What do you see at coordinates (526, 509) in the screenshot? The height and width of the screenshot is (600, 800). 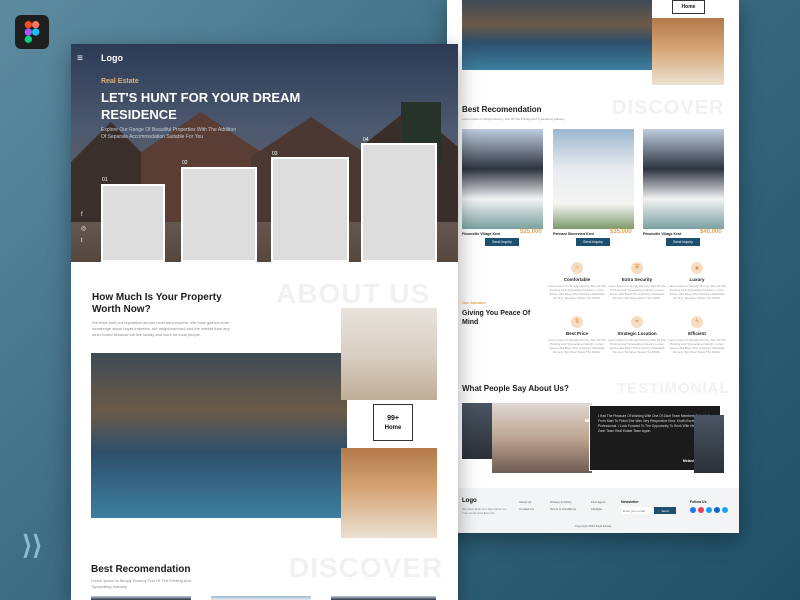 I see `footer-link-contact: Contact Us` at bounding box center [526, 509].